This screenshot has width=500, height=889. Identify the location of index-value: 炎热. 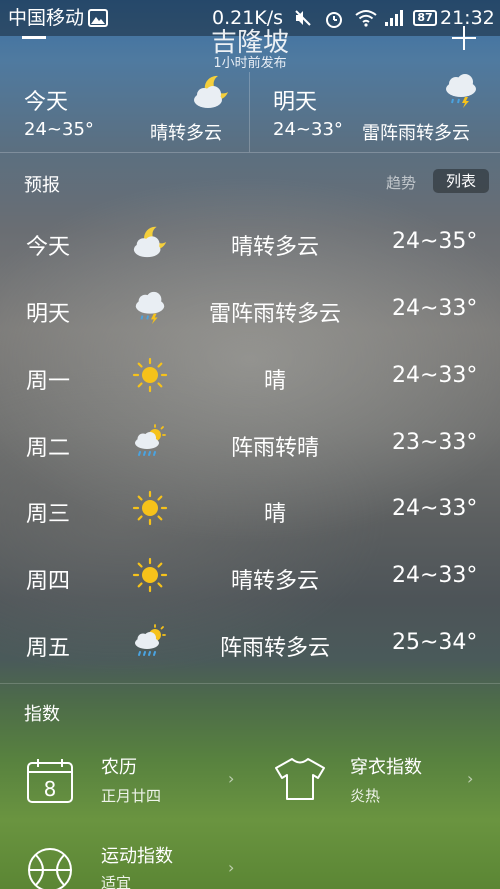
(365, 796).